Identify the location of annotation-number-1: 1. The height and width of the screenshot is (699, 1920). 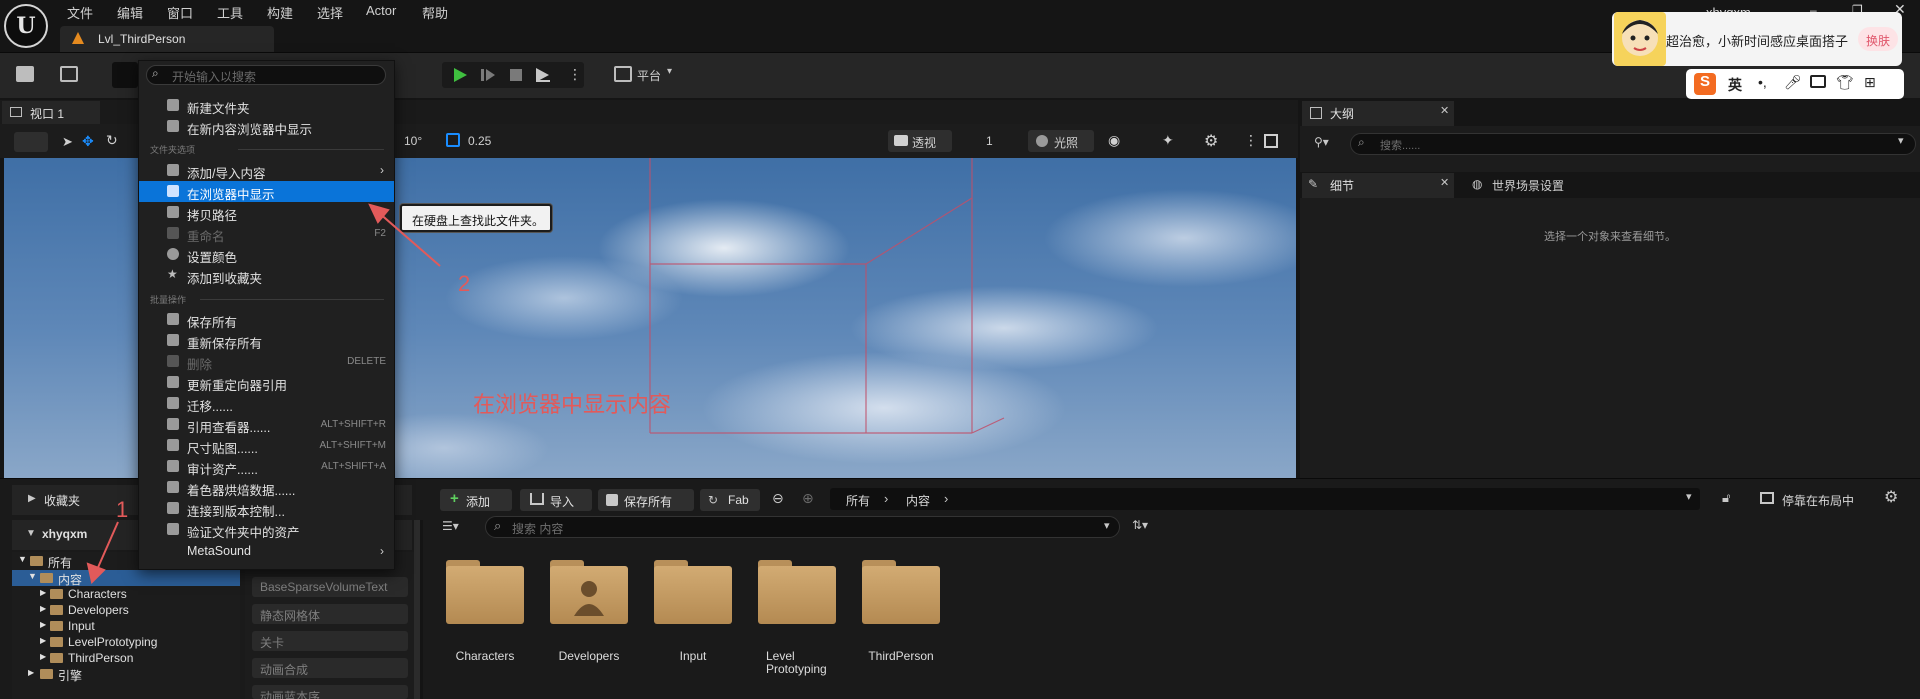
(122, 509).